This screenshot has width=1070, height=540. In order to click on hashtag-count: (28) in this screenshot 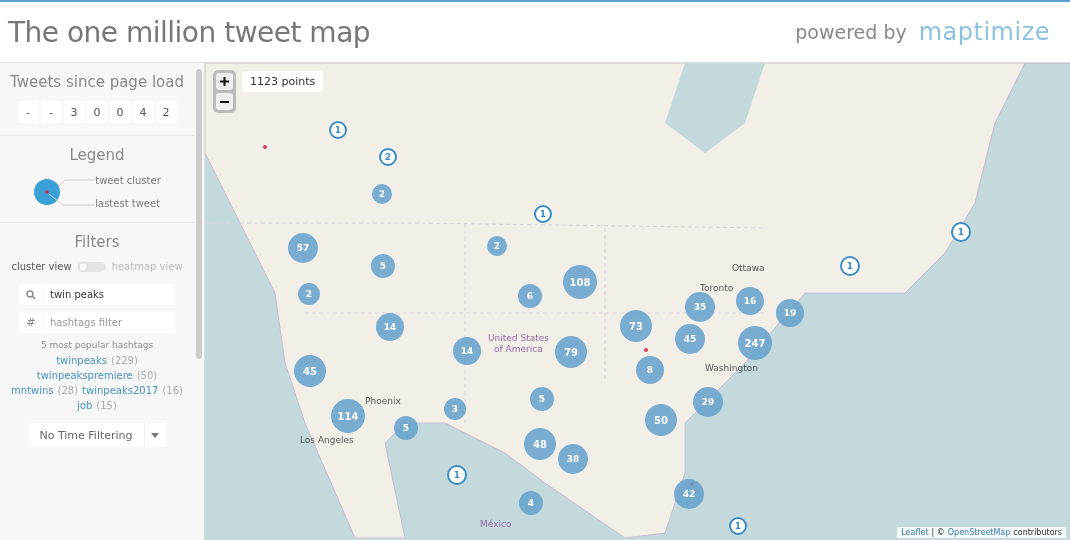, I will do `click(68, 391)`.